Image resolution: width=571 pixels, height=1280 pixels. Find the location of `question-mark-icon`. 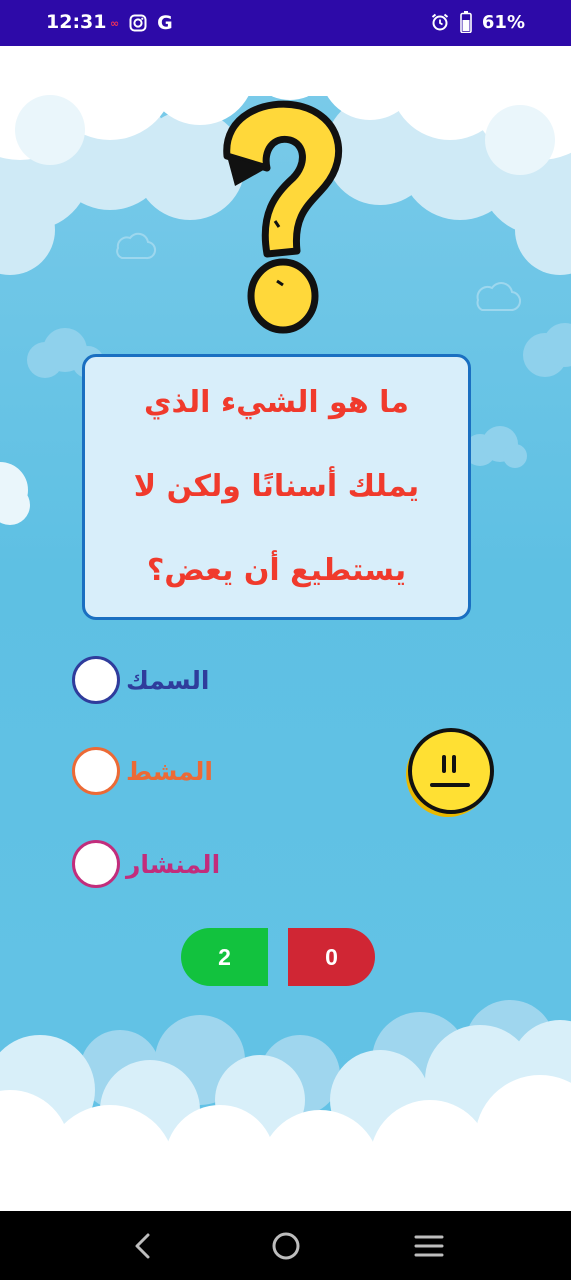

question-mark-icon is located at coordinates (283, 217).